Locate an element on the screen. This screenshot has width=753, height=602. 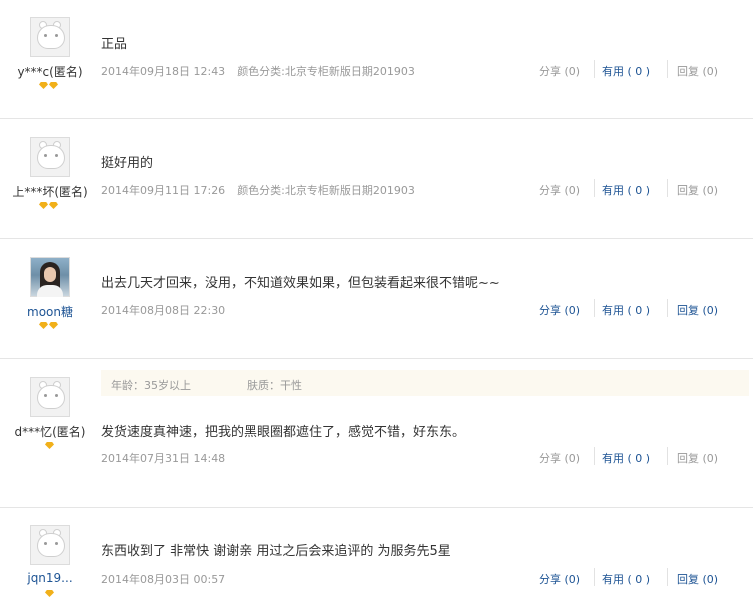
review-meta: 2014年07月31日 14:48 is located at coordinates (163, 458).